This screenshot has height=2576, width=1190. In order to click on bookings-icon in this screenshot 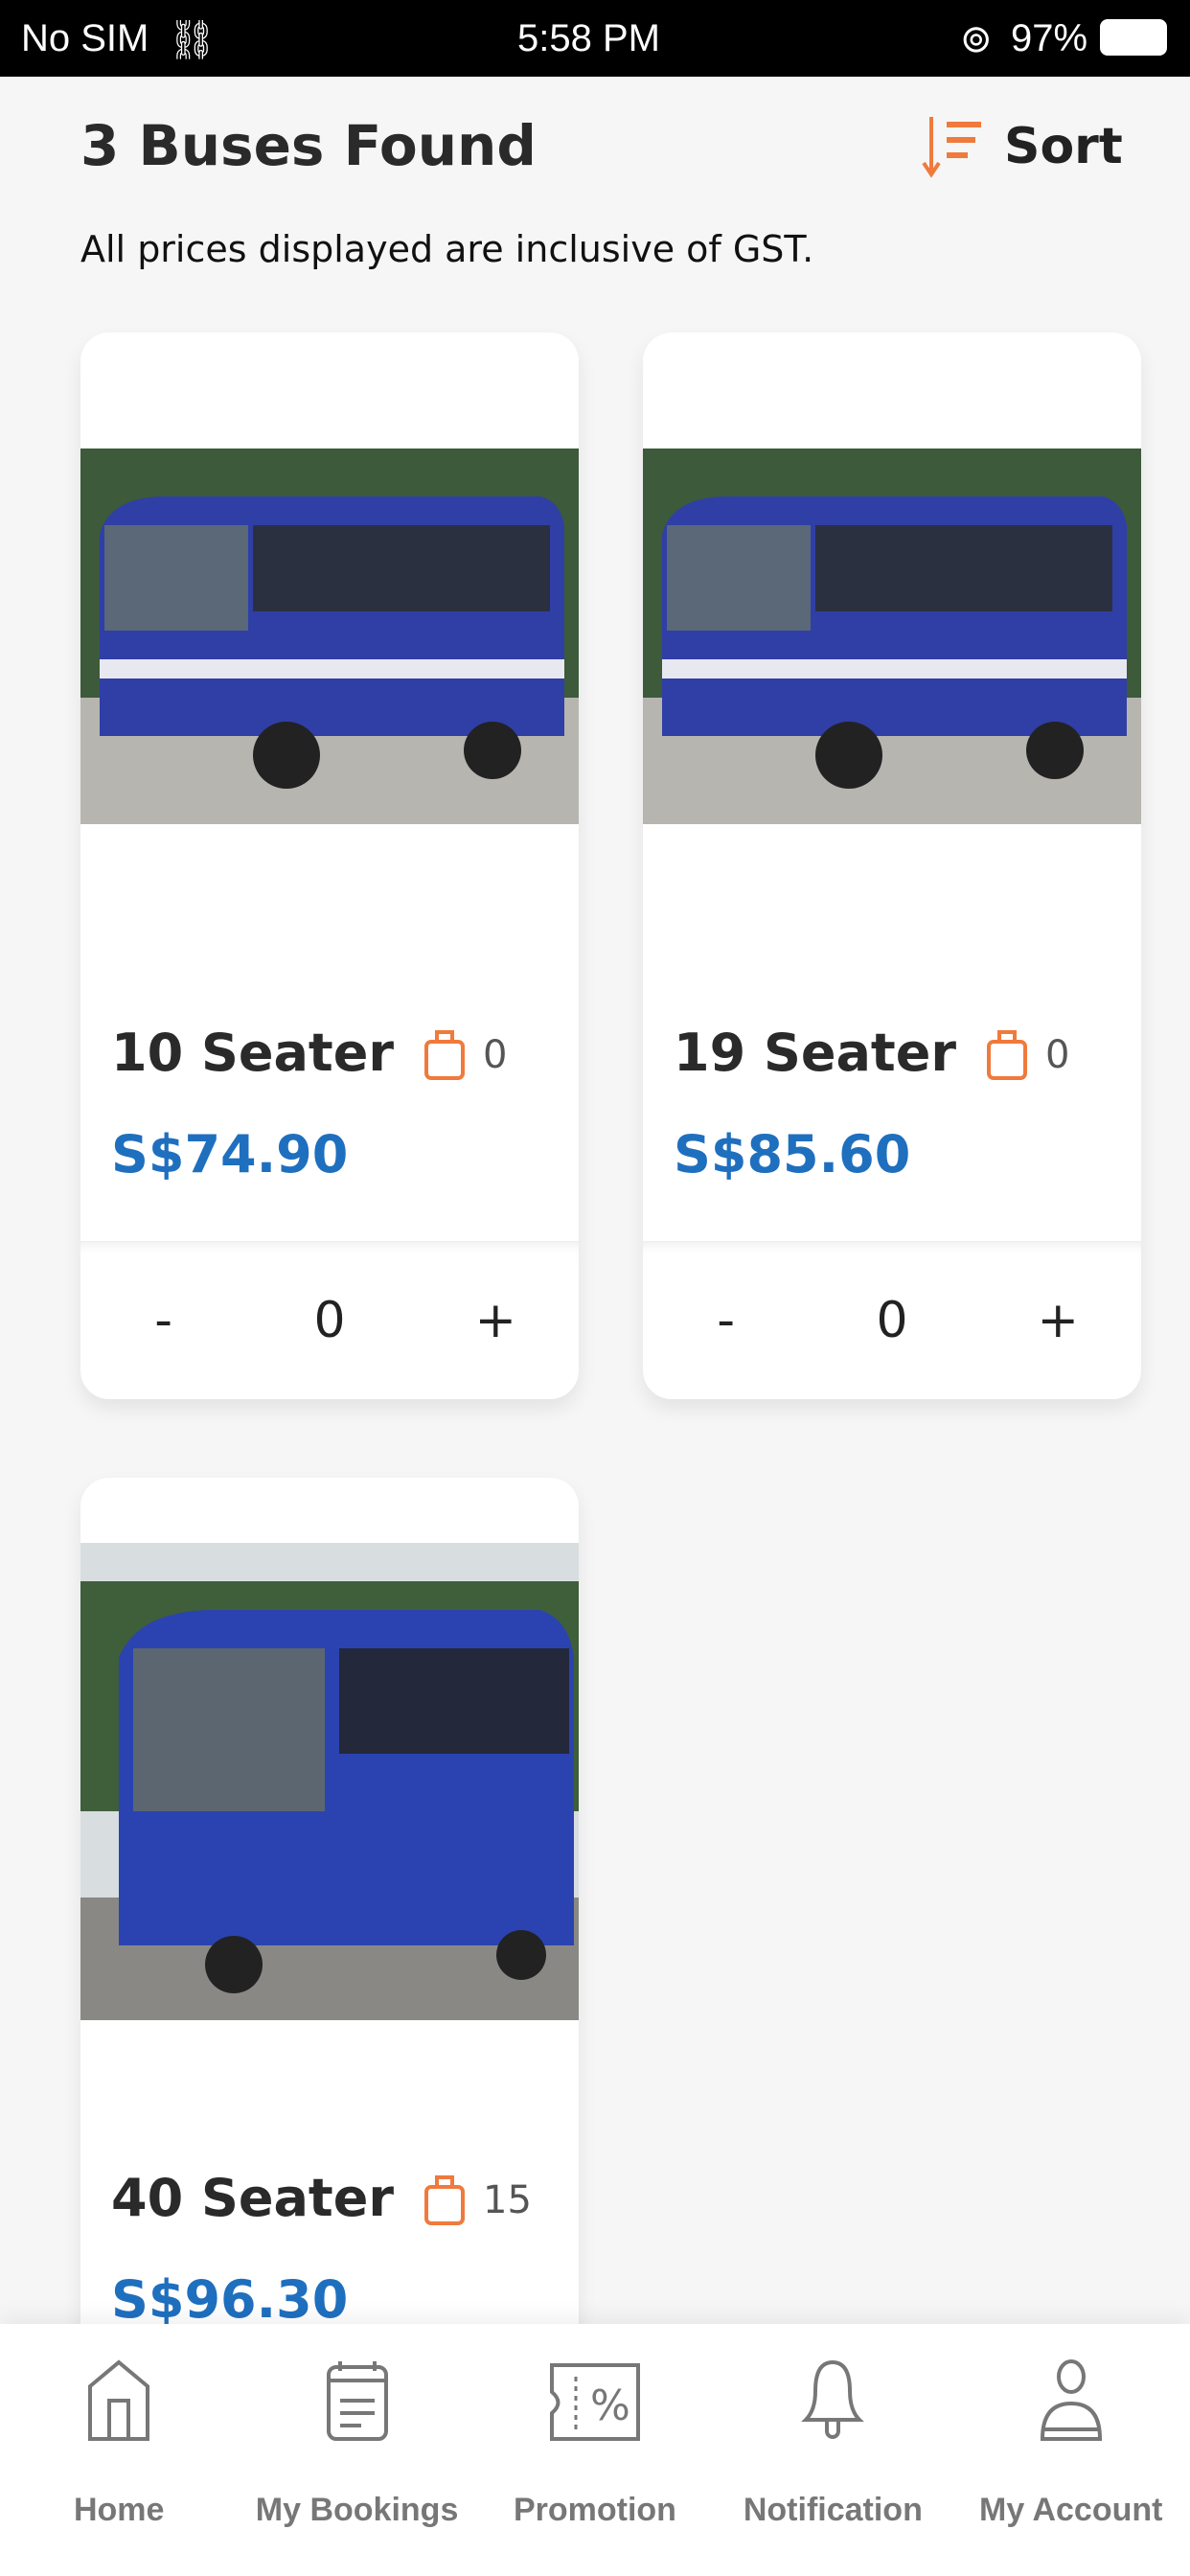, I will do `click(357, 2401)`.